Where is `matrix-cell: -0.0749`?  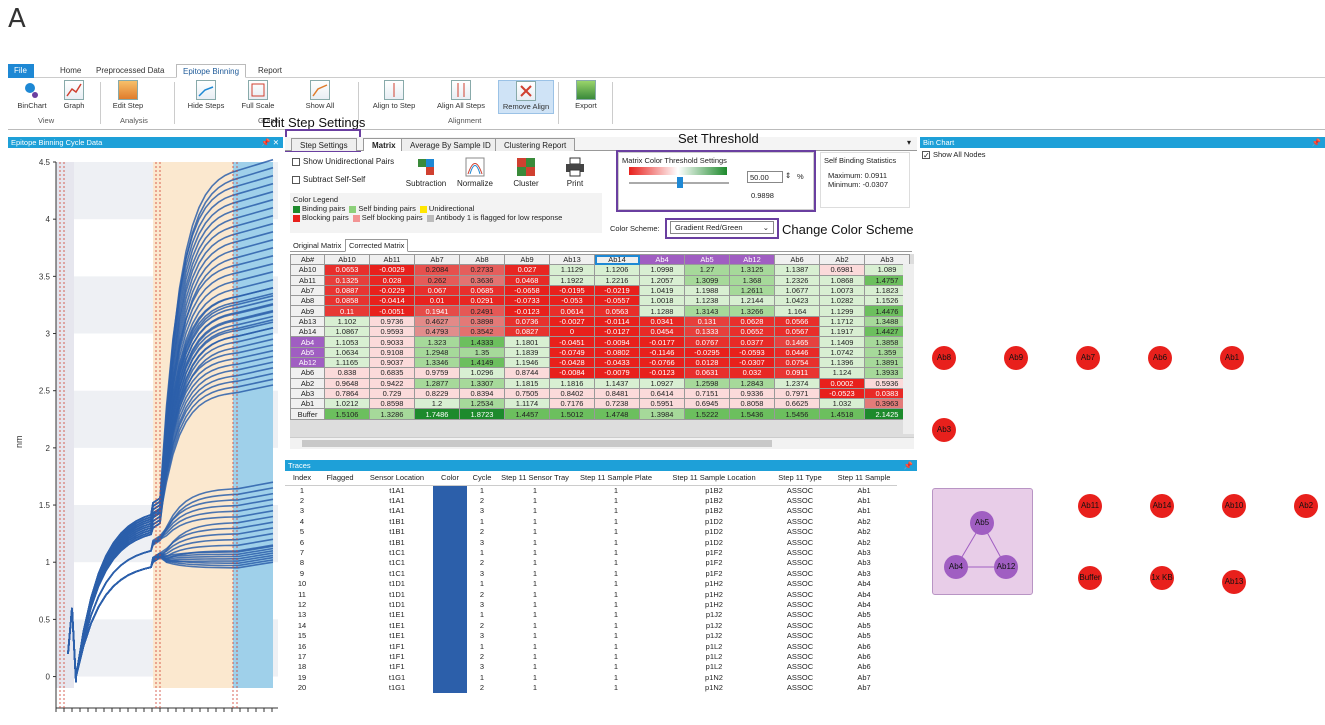
matrix-cell: -0.0749 is located at coordinates (572, 352).